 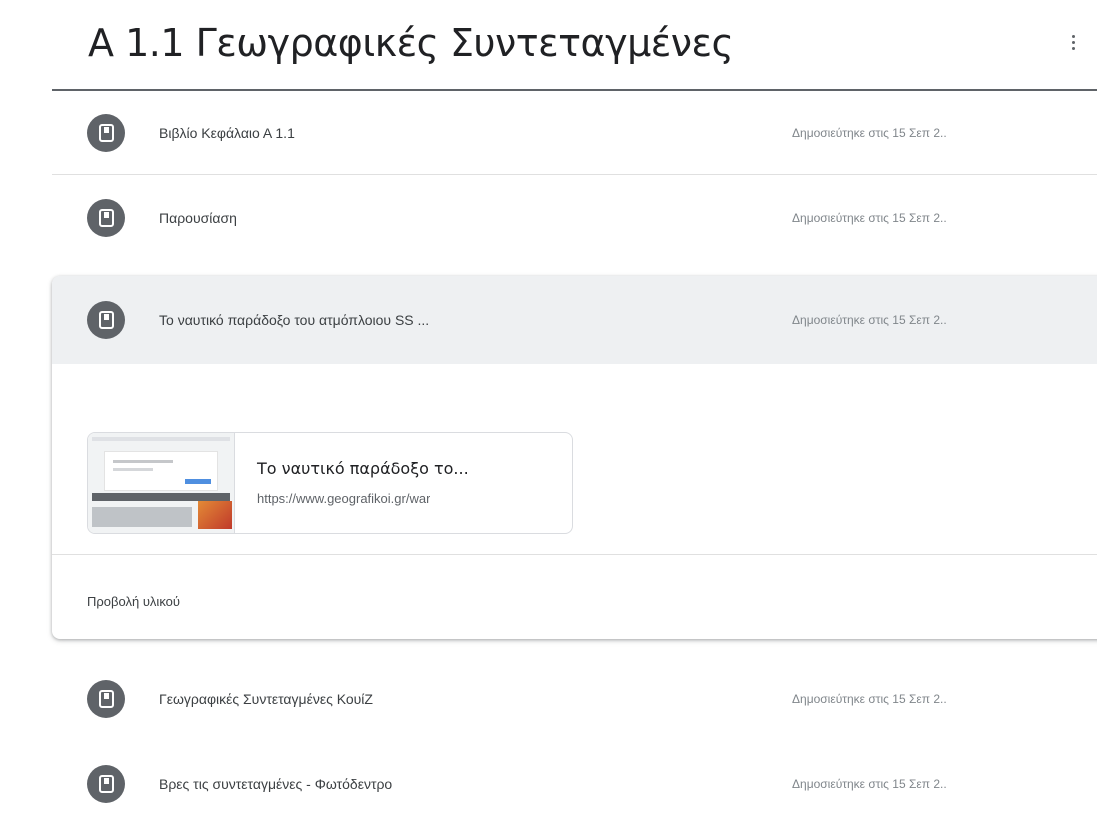 What do you see at coordinates (574, 554) in the screenshot?
I see `card-divider` at bounding box center [574, 554].